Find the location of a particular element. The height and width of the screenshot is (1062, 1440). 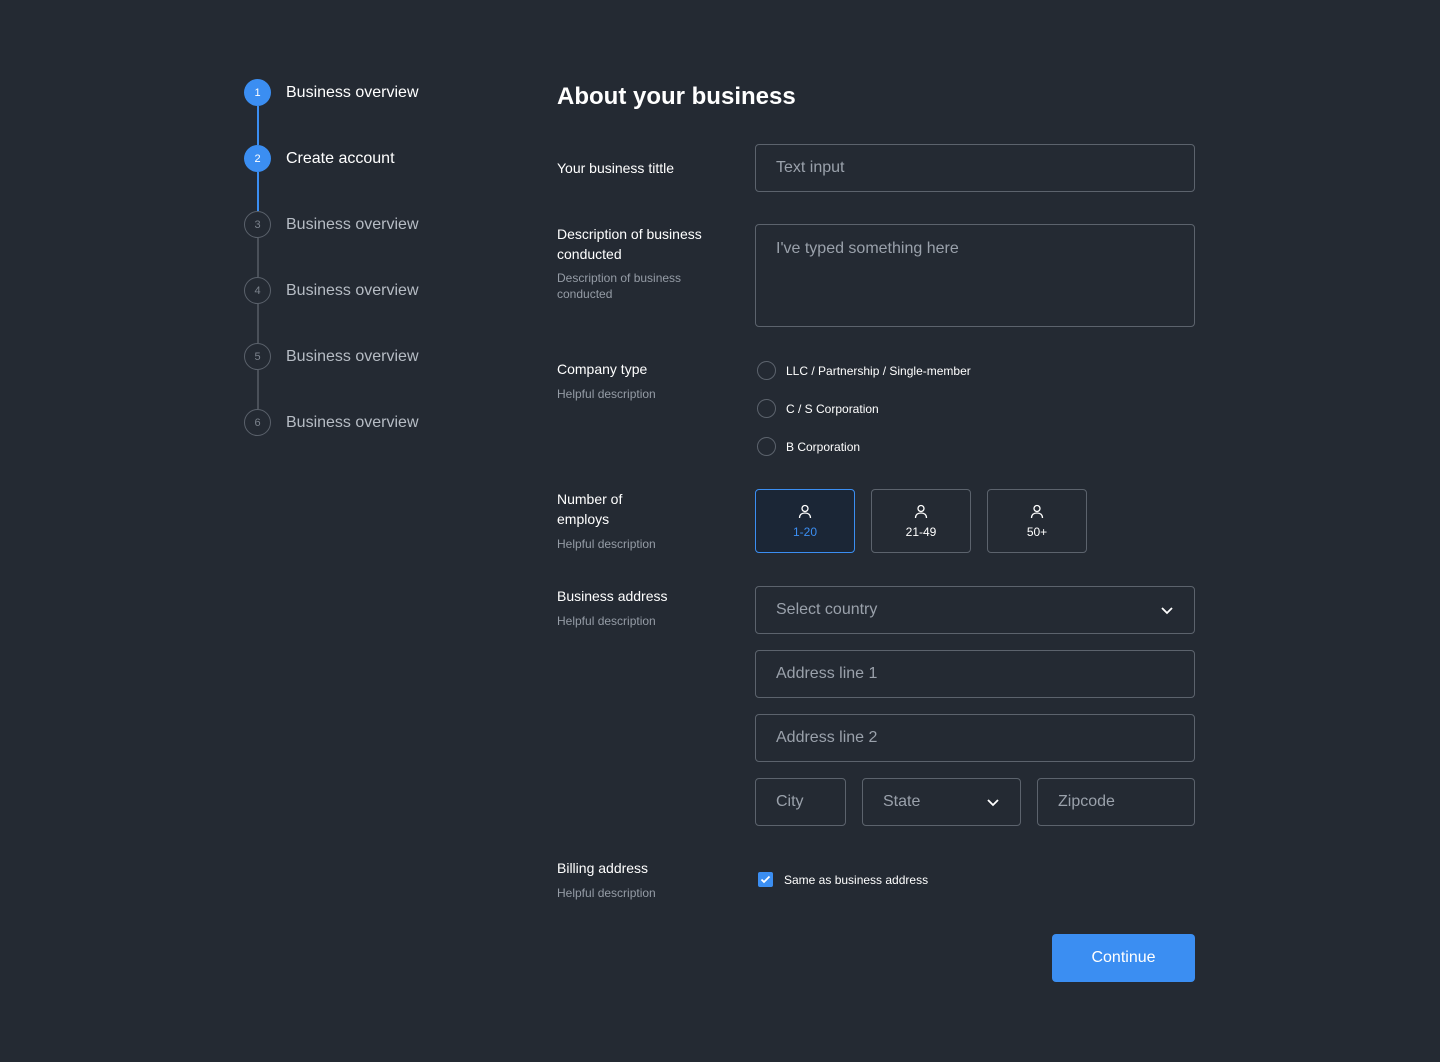

form-title: About your business is located at coordinates (676, 96).